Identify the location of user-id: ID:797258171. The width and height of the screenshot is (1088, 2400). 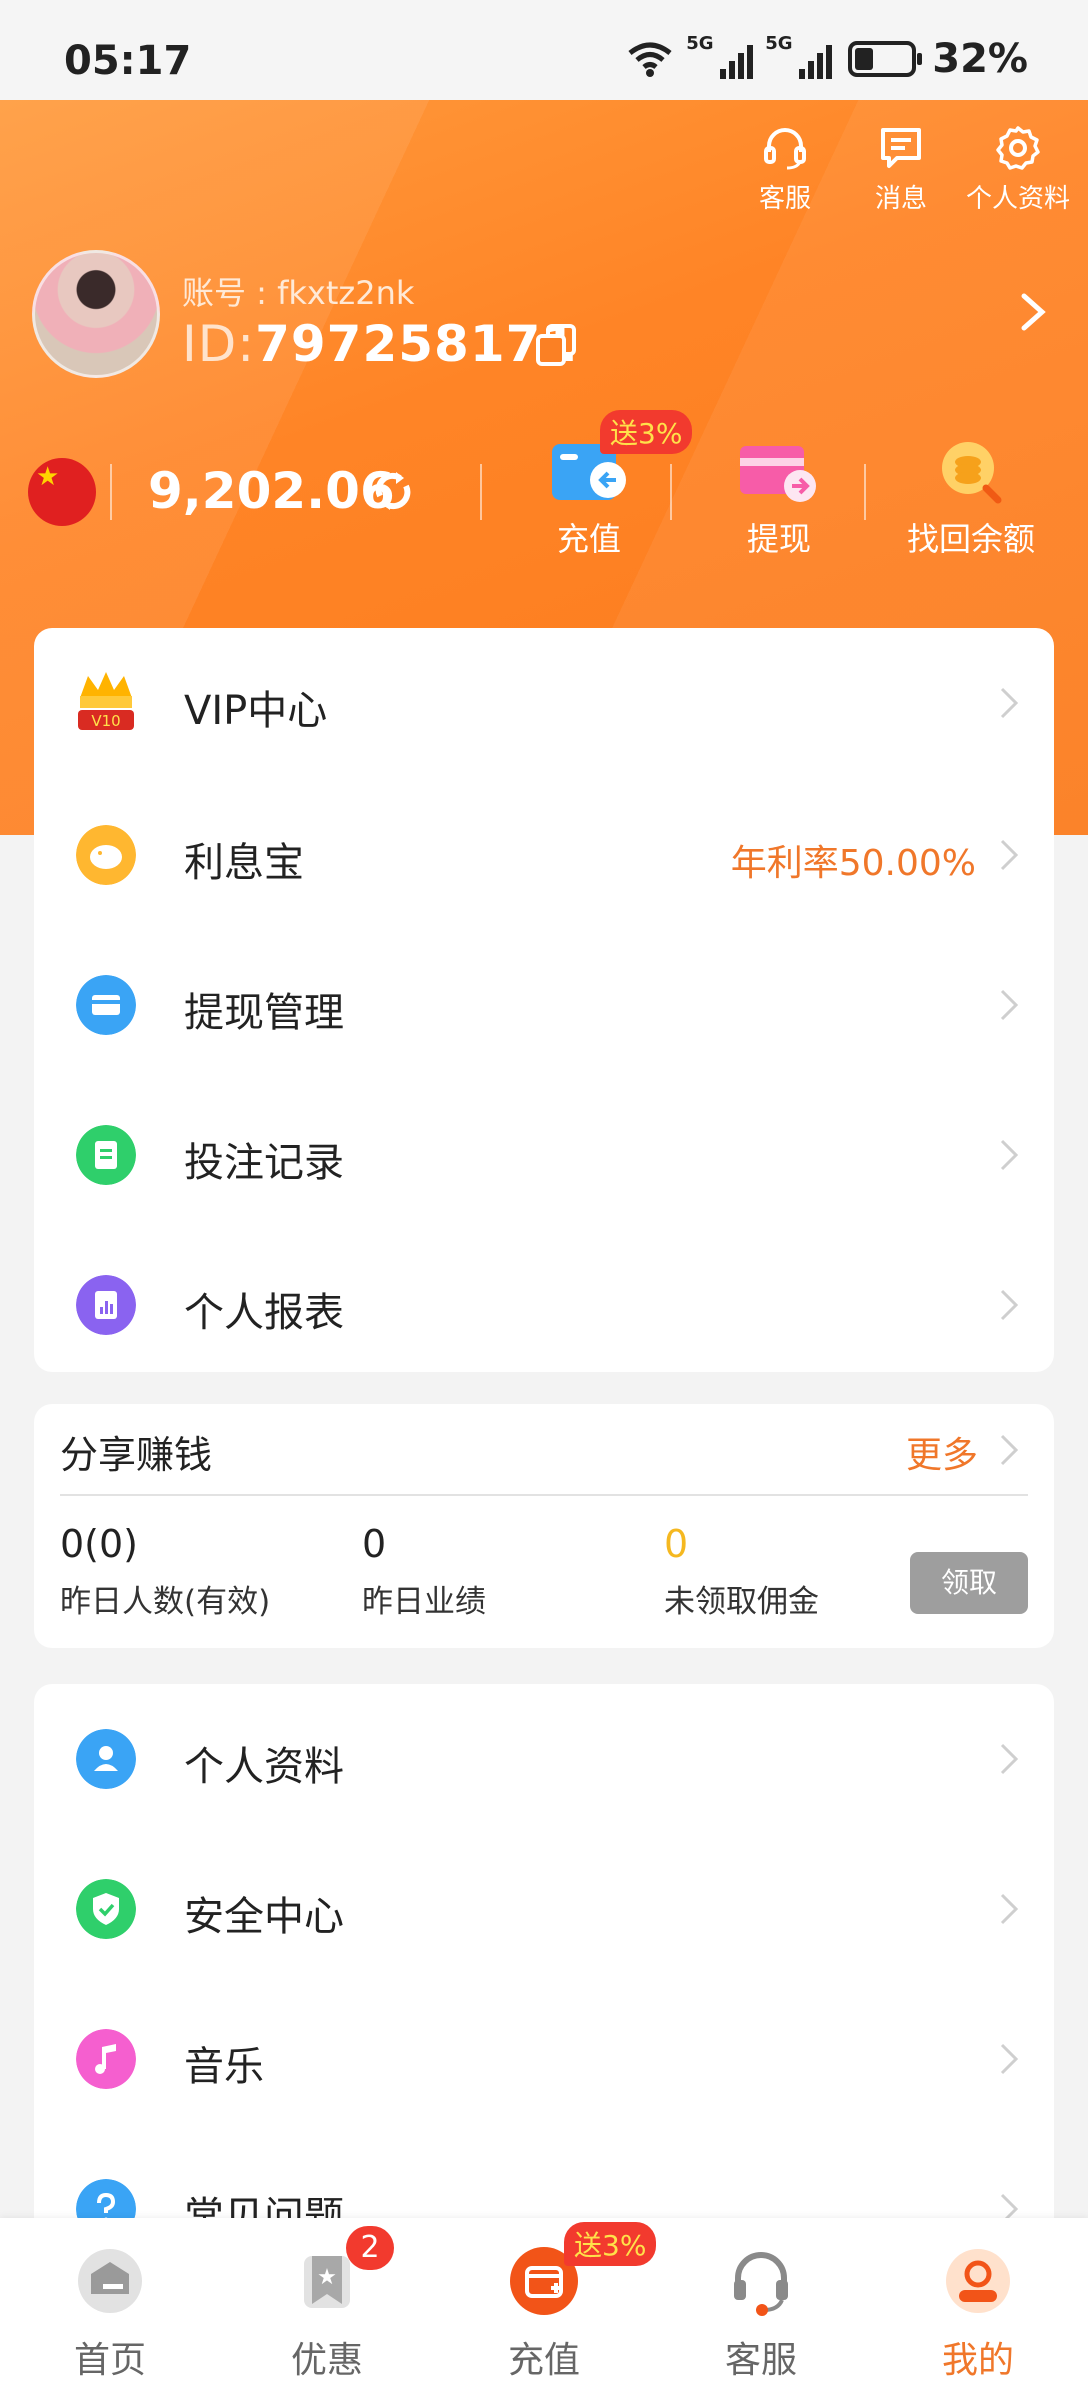
(379, 344).